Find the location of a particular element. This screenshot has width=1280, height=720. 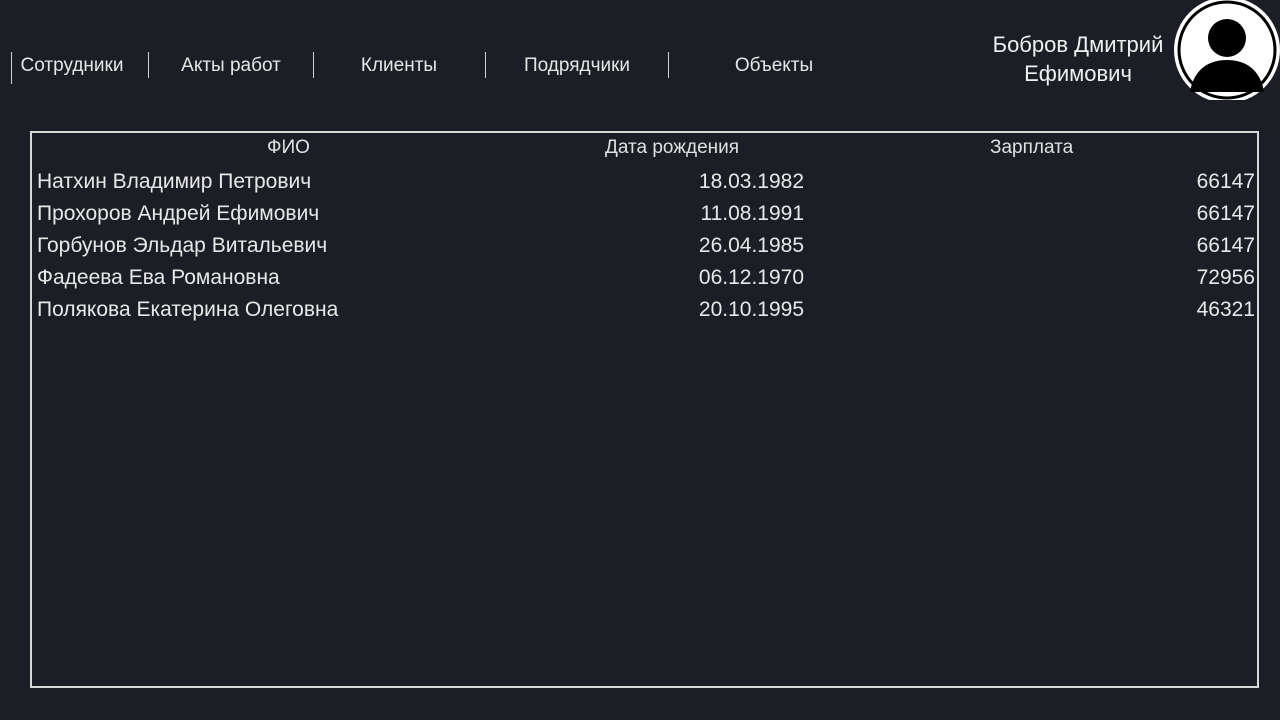

avatar-graphic is located at coordinates (1227, 50).